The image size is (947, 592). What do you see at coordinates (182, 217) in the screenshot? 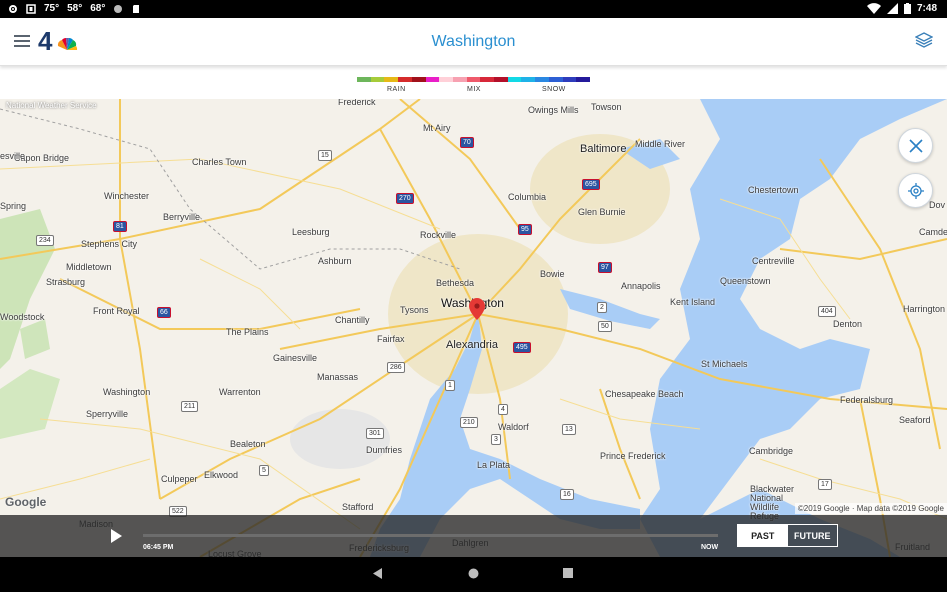
I see `place-label: Berryville` at bounding box center [182, 217].